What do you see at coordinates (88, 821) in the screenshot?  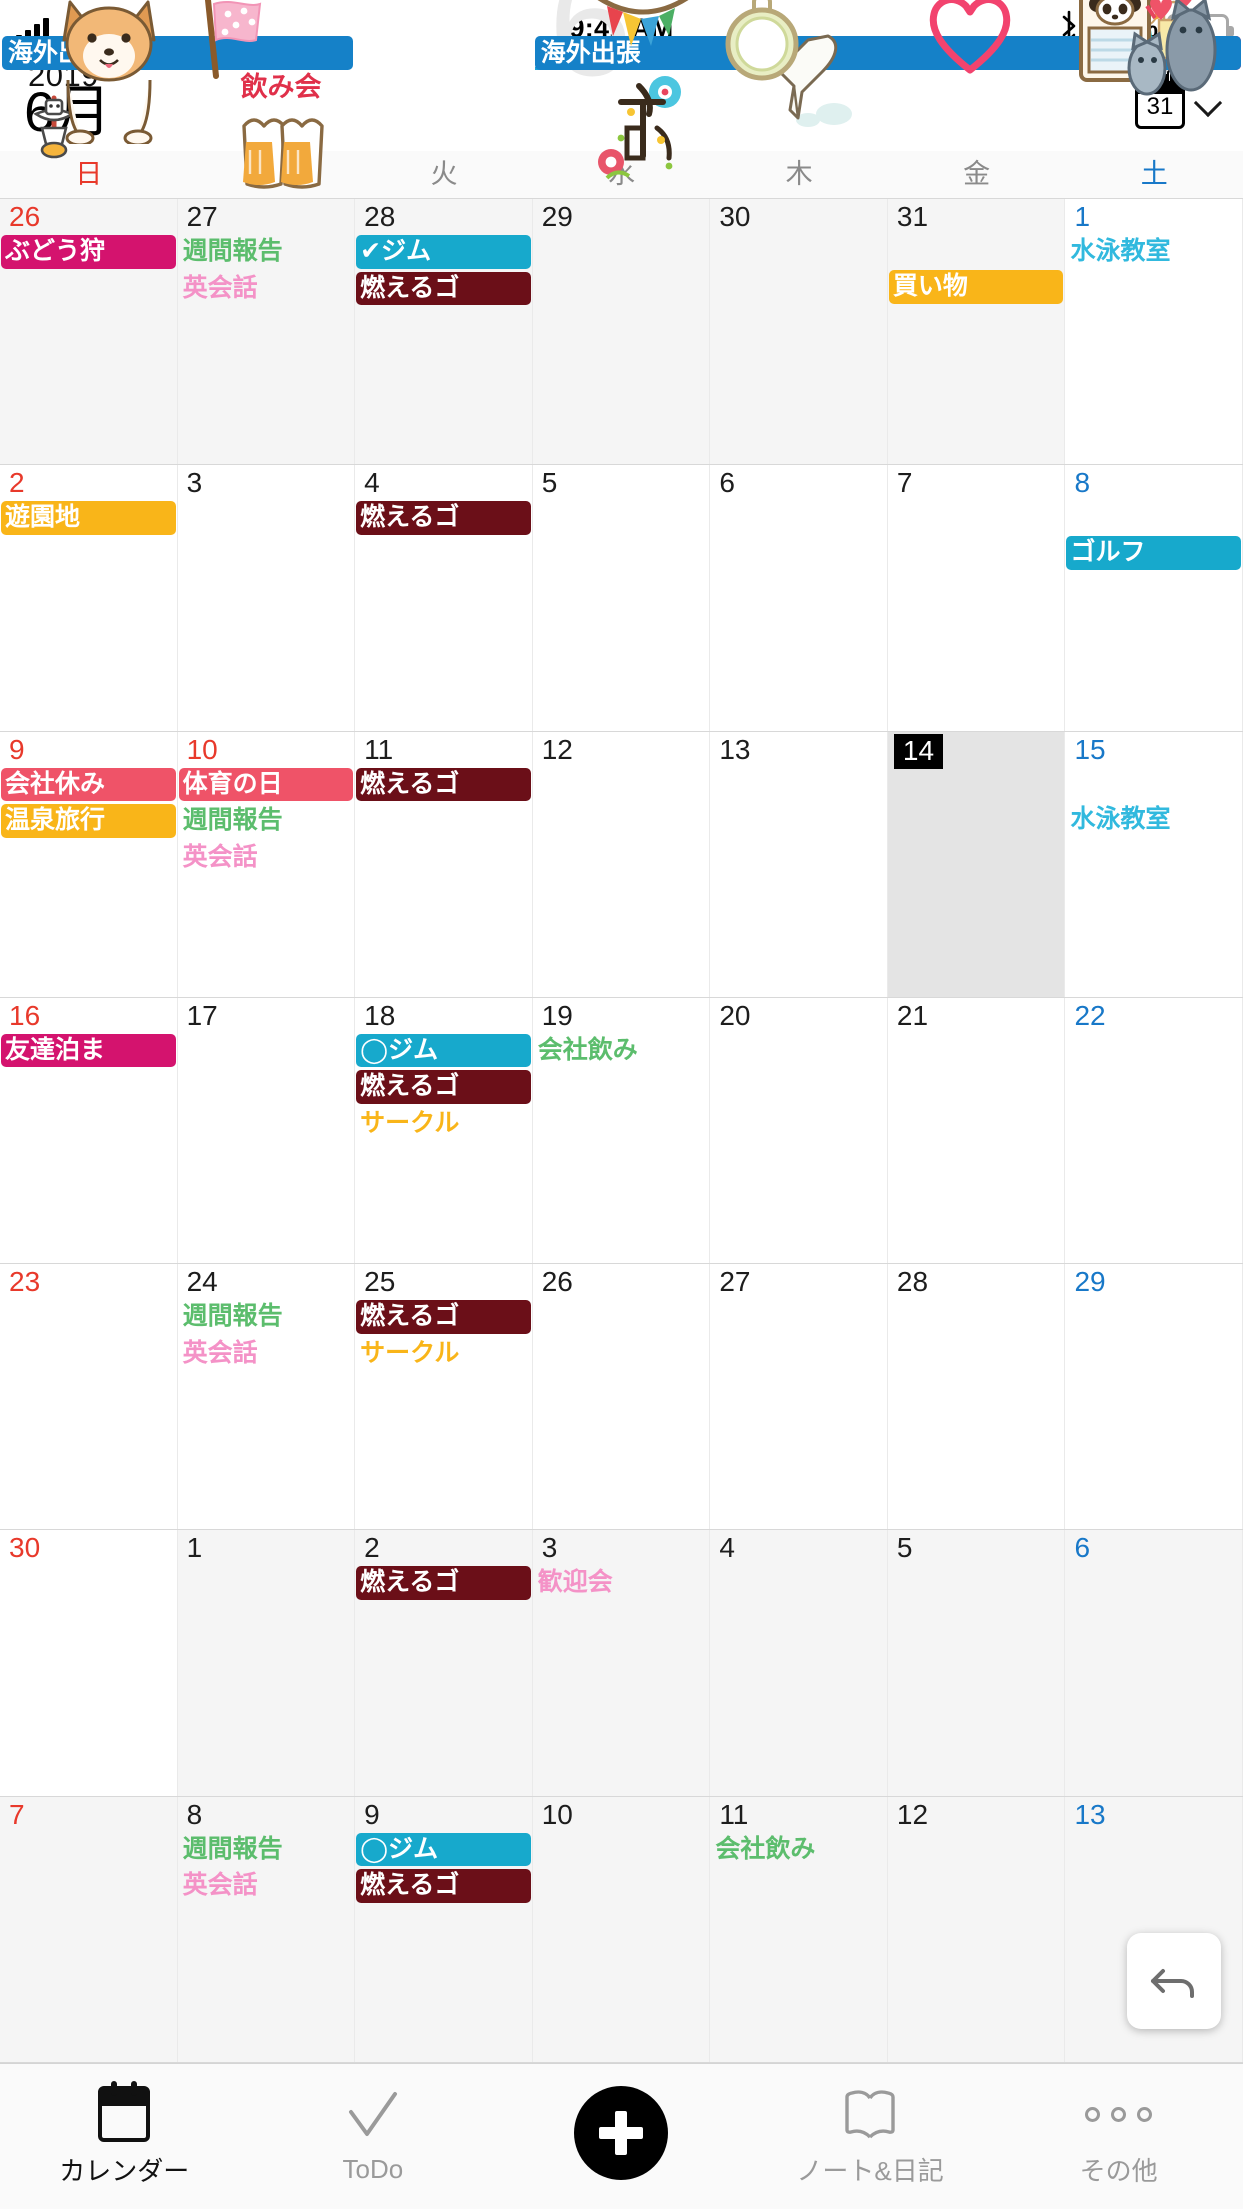 I see `event-chip: 温泉旅行` at bounding box center [88, 821].